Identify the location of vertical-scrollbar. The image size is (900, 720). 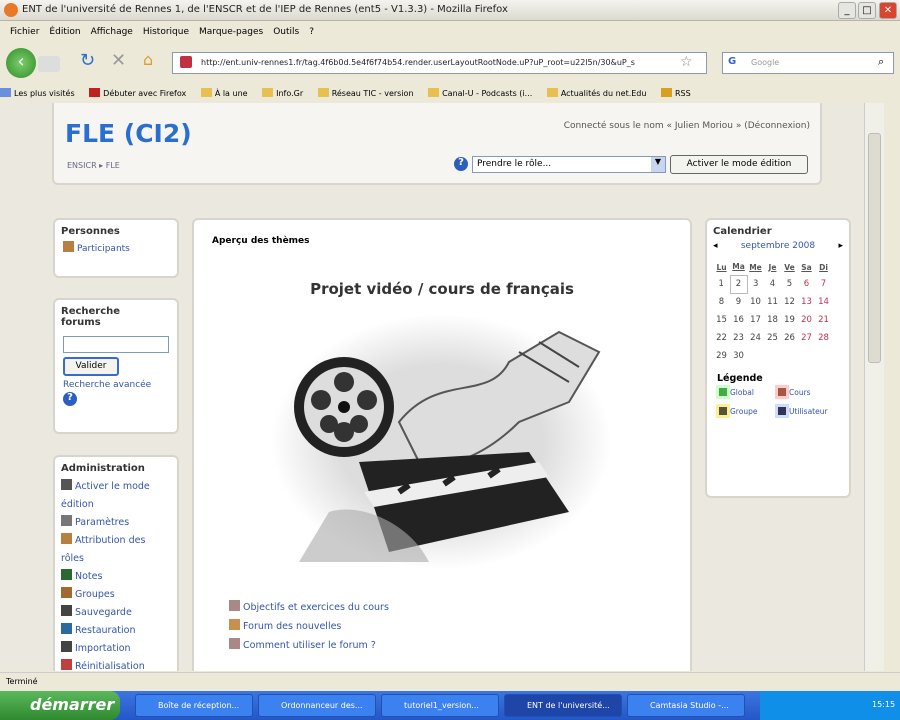
(874, 387).